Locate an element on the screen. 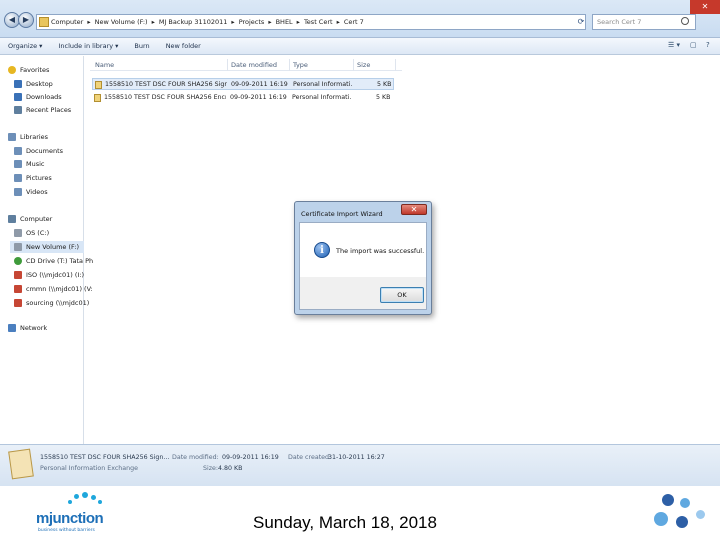 The width and height of the screenshot is (720, 540). search-icon is located at coordinates (685, 21).